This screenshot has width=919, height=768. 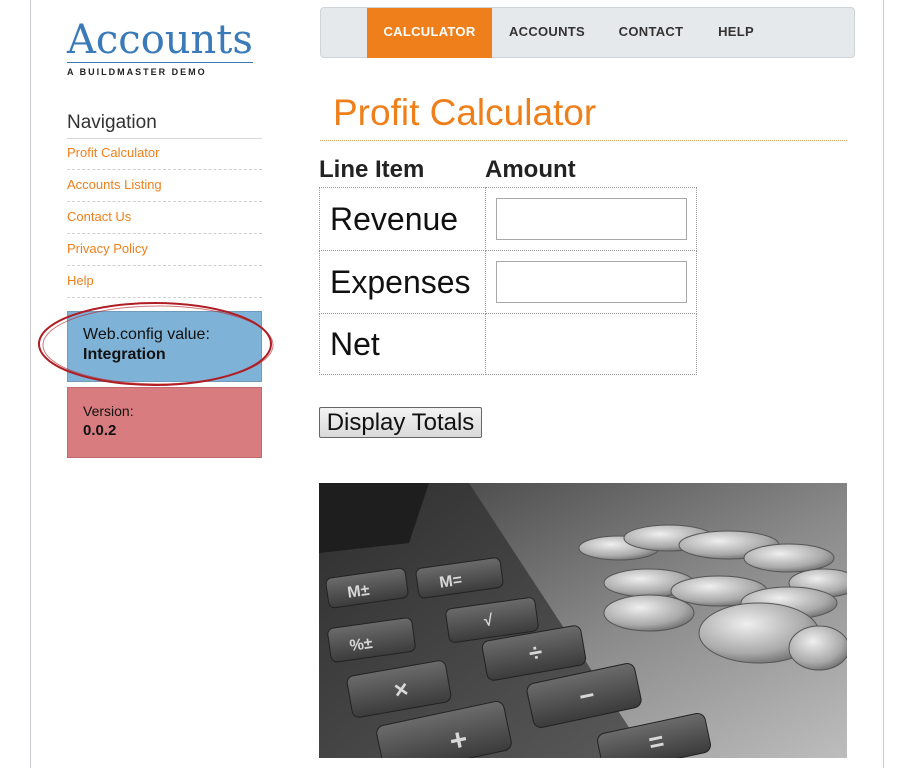 What do you see at coordinates (736, 33) in the screenshot?
I see `tab-help: HELP` at bounding box center [736, 33].